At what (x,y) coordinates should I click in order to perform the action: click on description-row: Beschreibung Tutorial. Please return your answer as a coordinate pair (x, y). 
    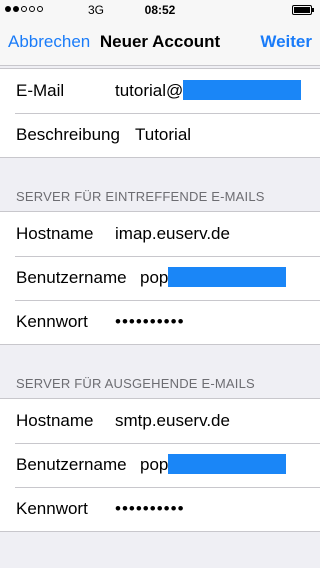
    Looking at the image, I should click on (160, 135).